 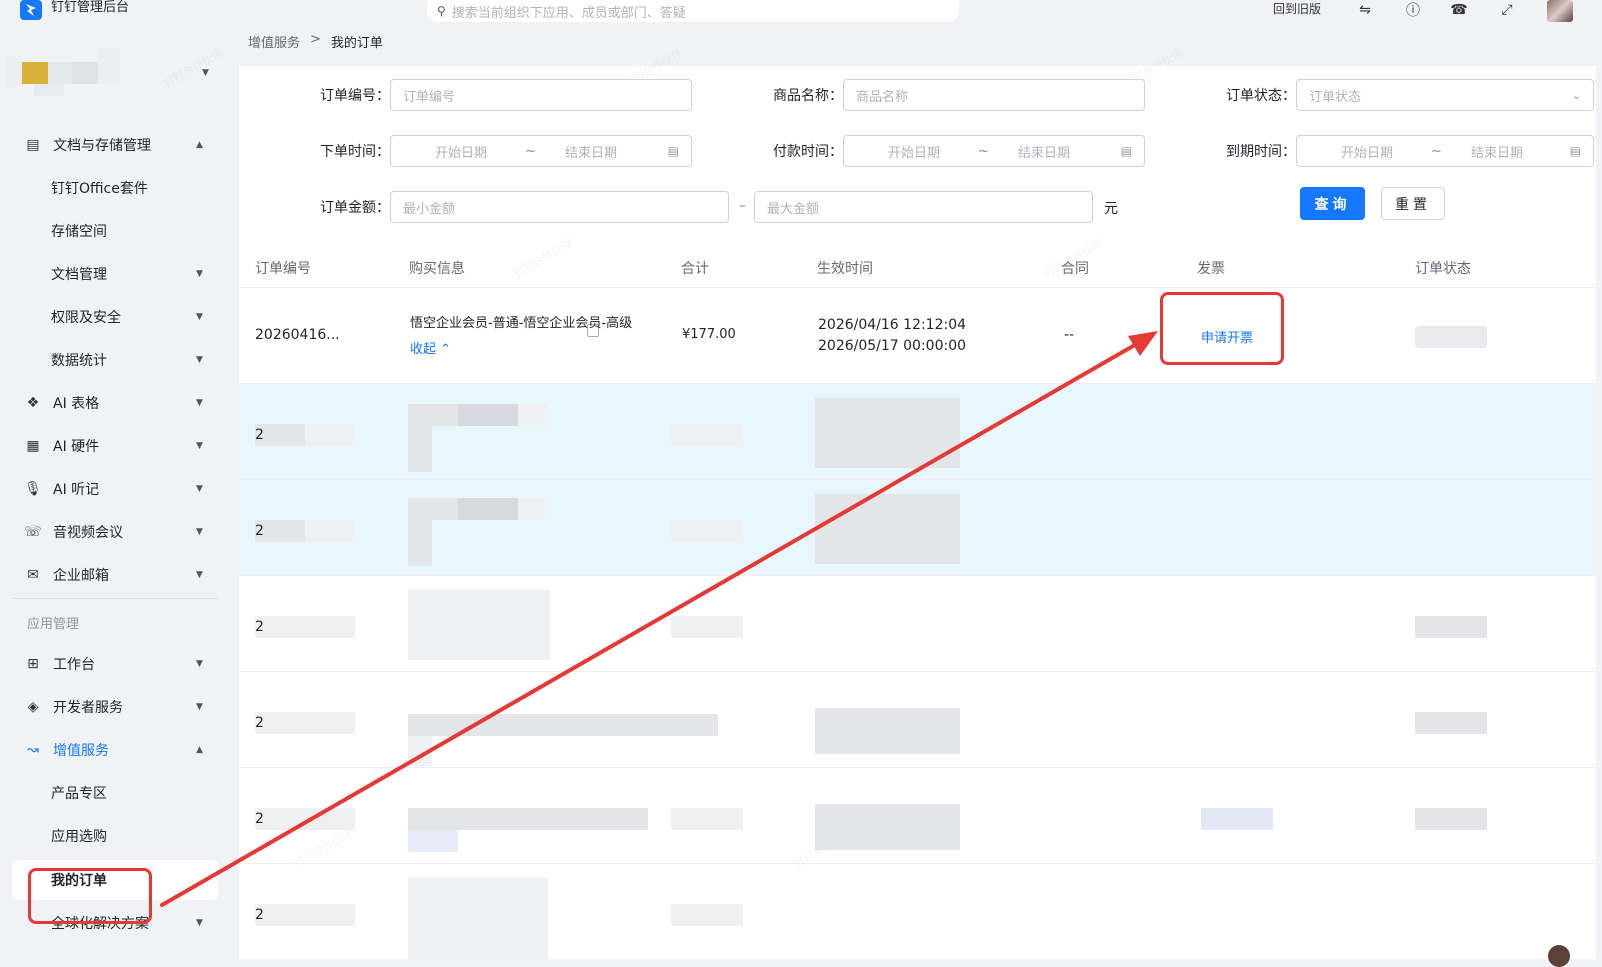 What do you see at coordinates (1559, 956) in the screenshot?
I see `assistant-avatar` at bounding box center [1559, 956].